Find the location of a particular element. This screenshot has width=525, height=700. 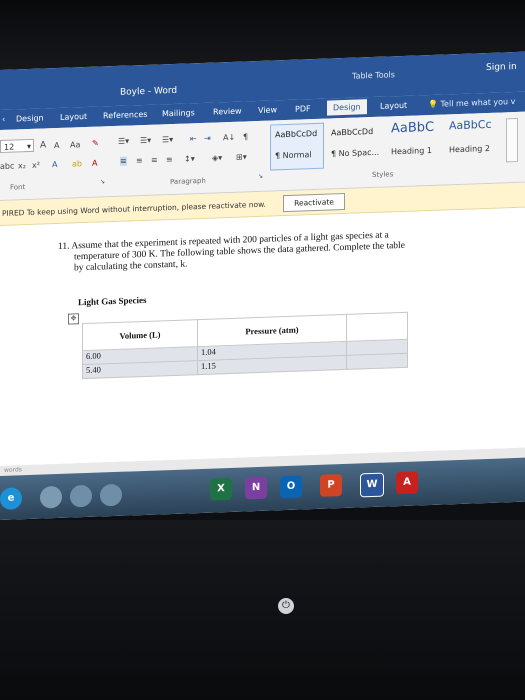

change-case-icon: Aa is located at coordinates (75, 144).